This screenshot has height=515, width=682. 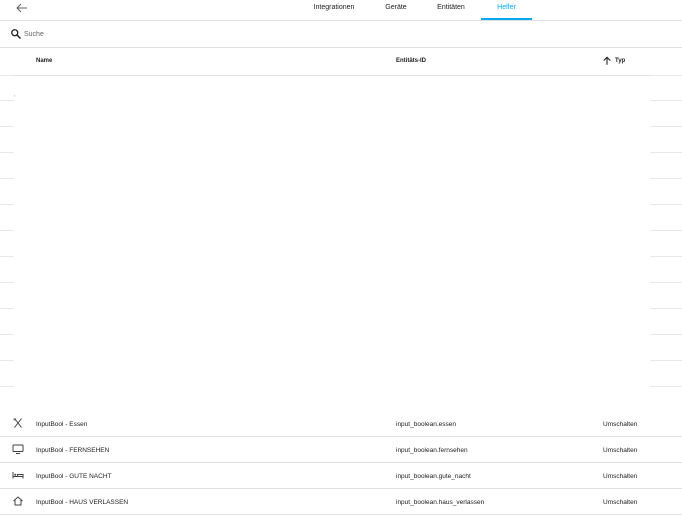 What do you see at coordinates (506, 10) in the screenshot?
I see `tab-helfer: Helfer` at bounding box center [506, 10].